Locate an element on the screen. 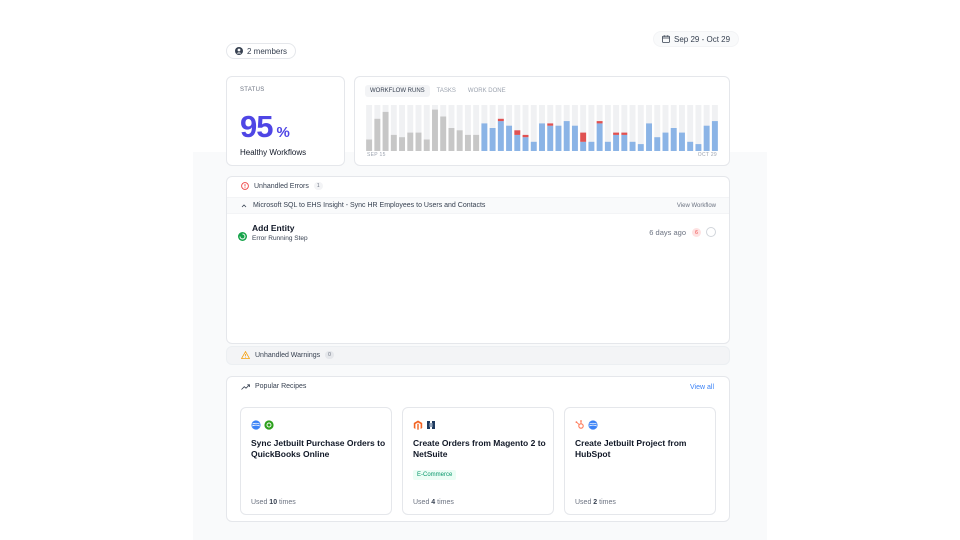 The width and height of the screenshot is (960, 540). status-percent: 95 % is located at coordinates (265, 127).